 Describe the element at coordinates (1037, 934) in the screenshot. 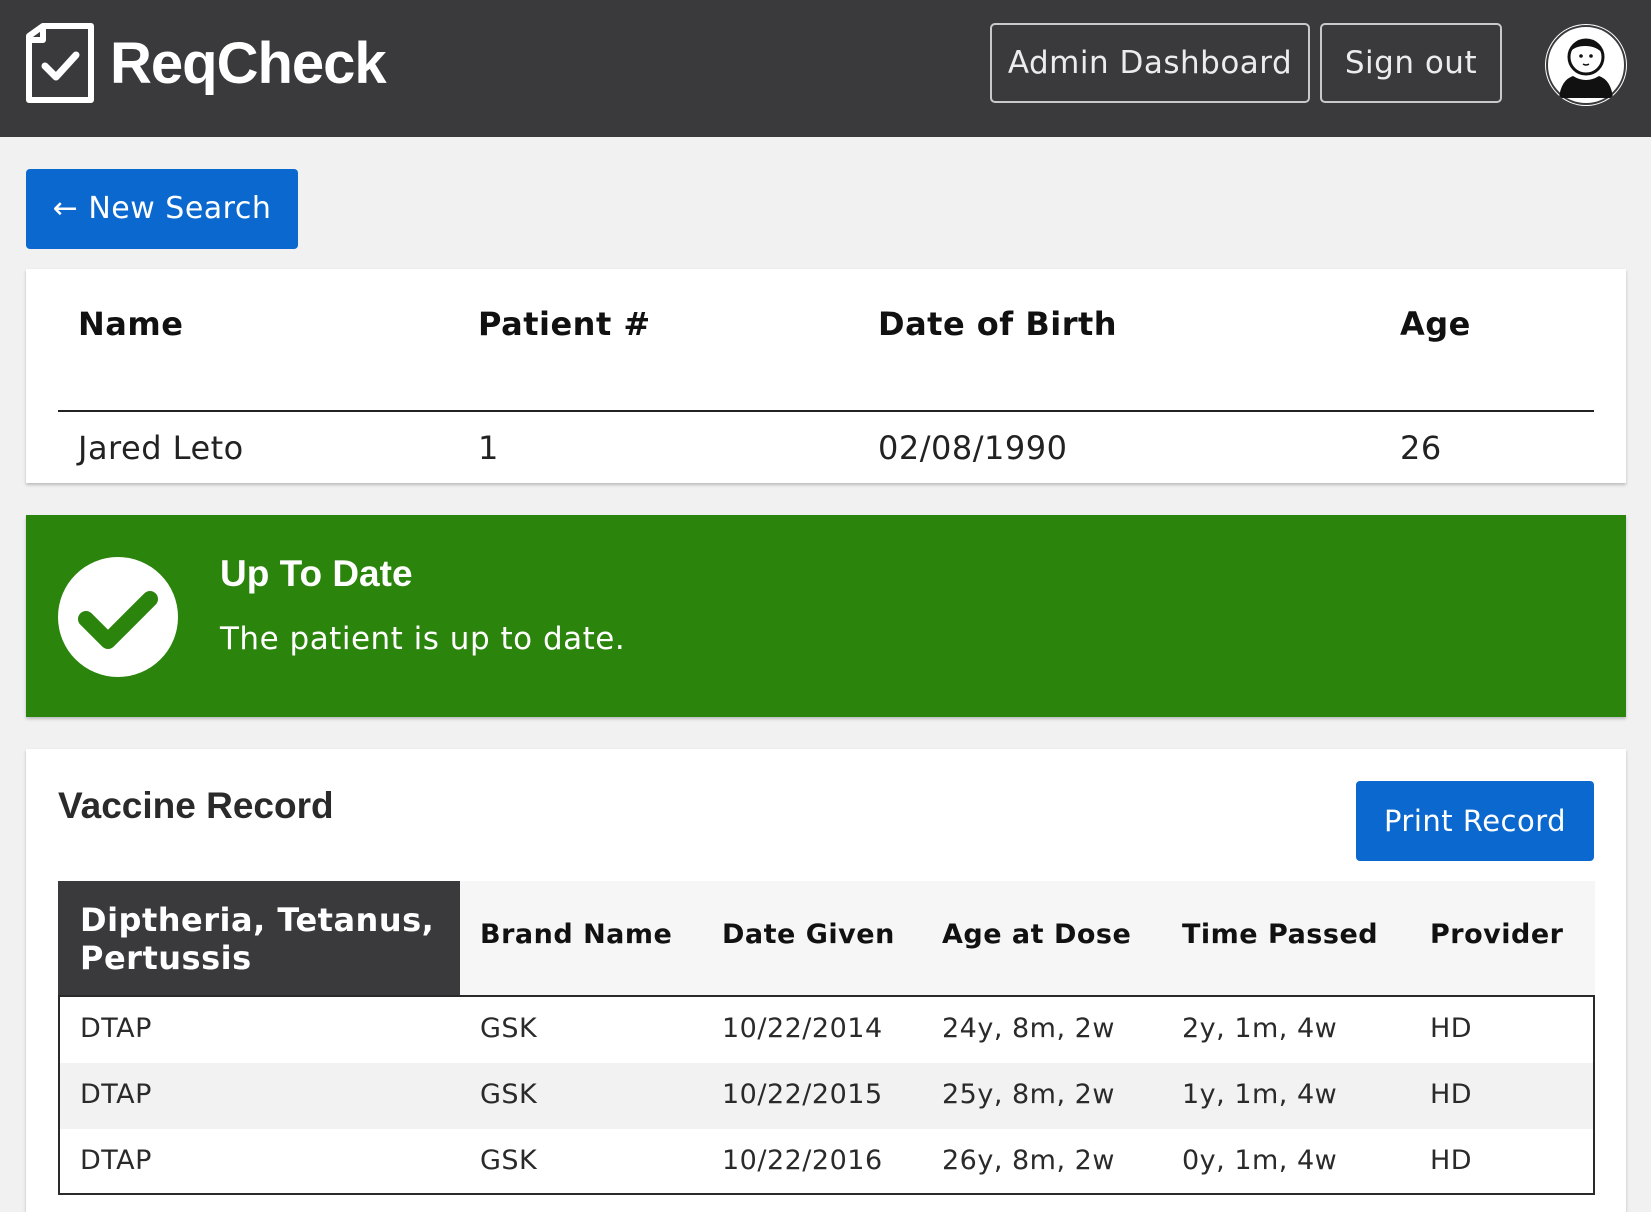

I see `column-age-at-dose: Age at Dose` at that location.